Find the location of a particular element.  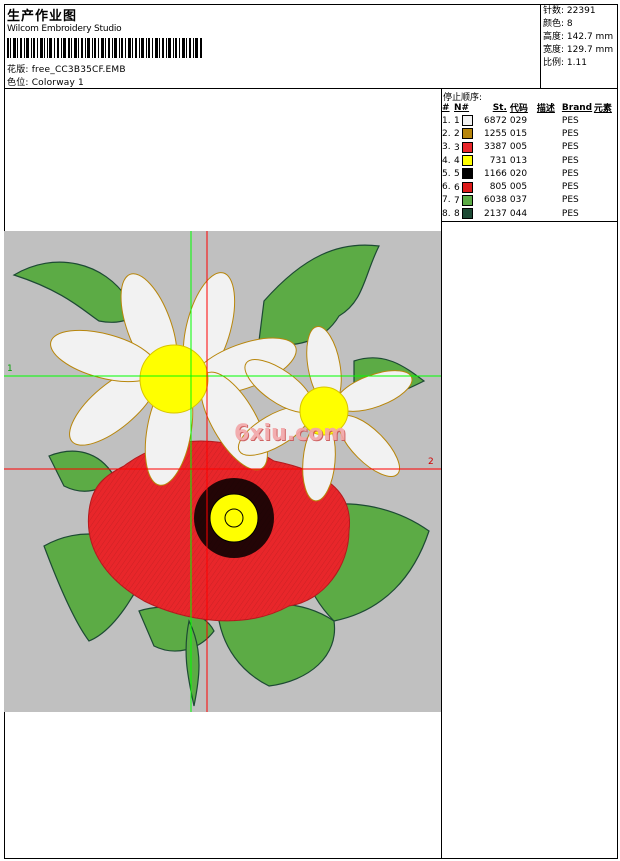

thread-code: 029 is located at coordinates (518, 120).